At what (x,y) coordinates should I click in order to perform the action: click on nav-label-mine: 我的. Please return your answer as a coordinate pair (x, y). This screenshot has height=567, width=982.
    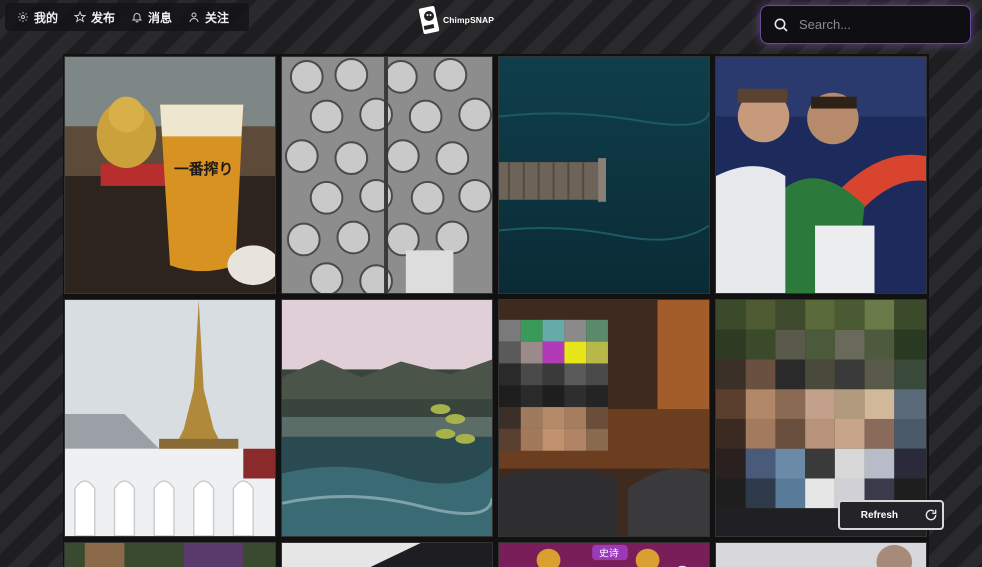
    Looking at the image, I should click on (46, 17).